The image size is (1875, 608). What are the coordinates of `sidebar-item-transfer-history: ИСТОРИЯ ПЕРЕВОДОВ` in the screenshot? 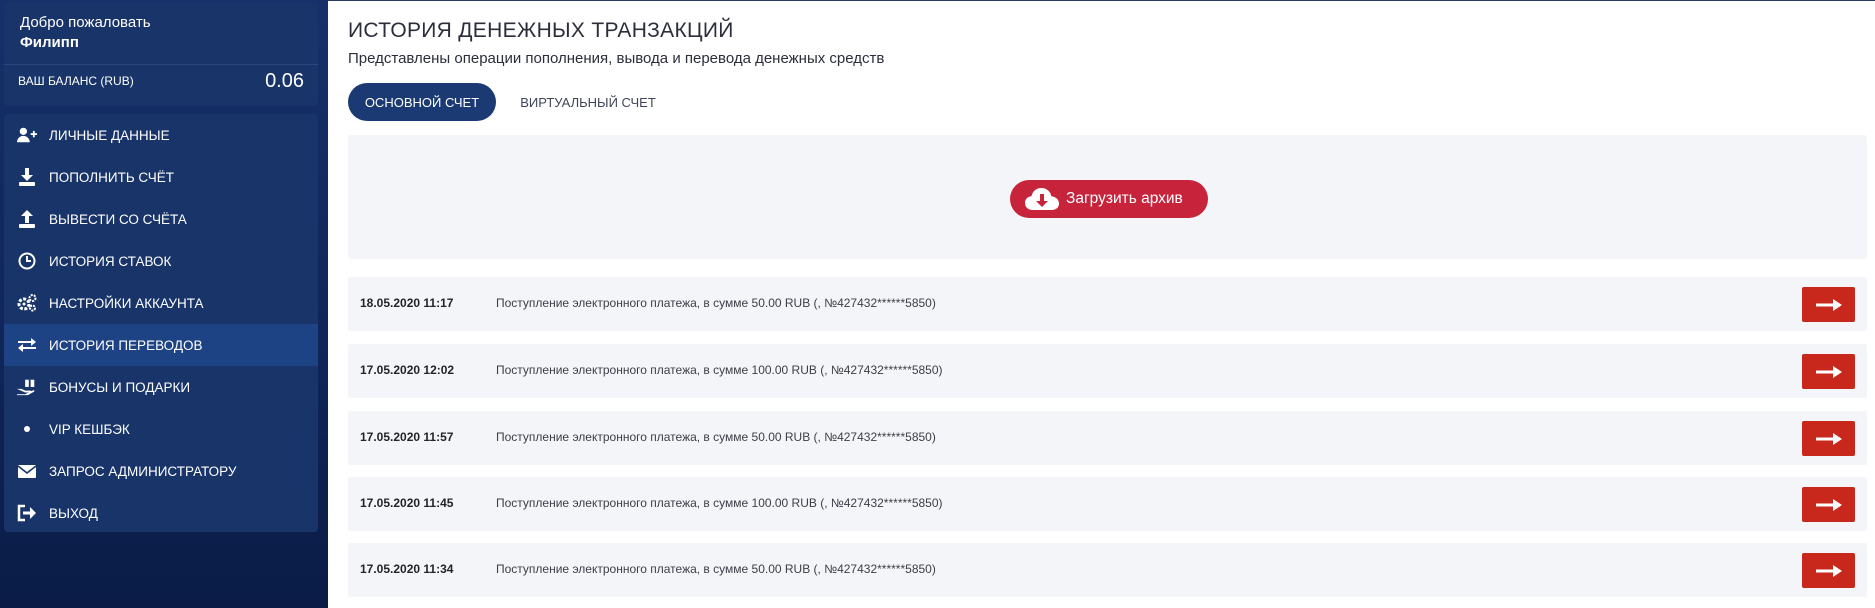 It's located at (161, 345).